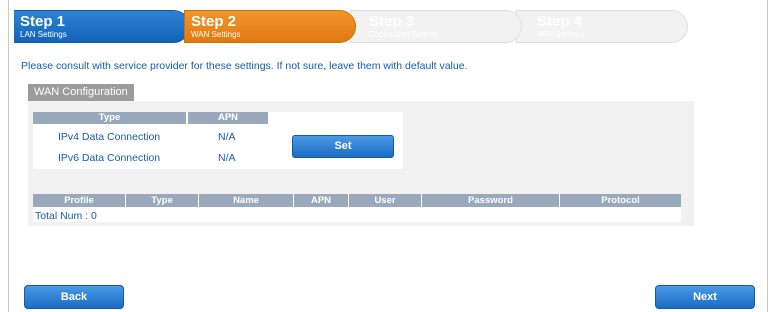 This screenshot has width=777, height=312. What do you see at coordinates (392, 21) in the screenshot?
I see `step-3-title: Step 3` at bounding box center [392, 21].